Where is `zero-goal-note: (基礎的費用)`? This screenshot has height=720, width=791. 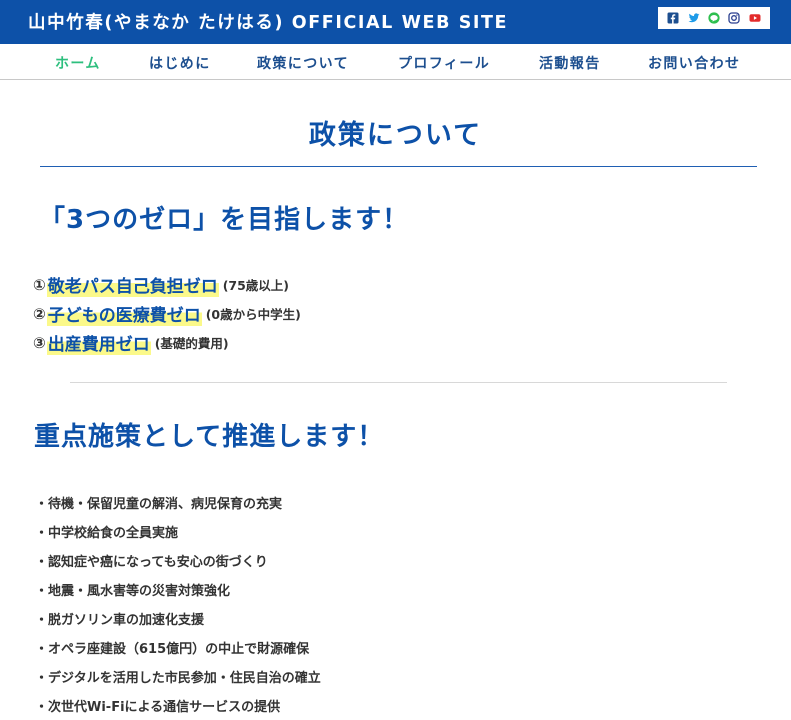
zero-goal-note: (基礎的費用) is located at coordinates (191, 343).